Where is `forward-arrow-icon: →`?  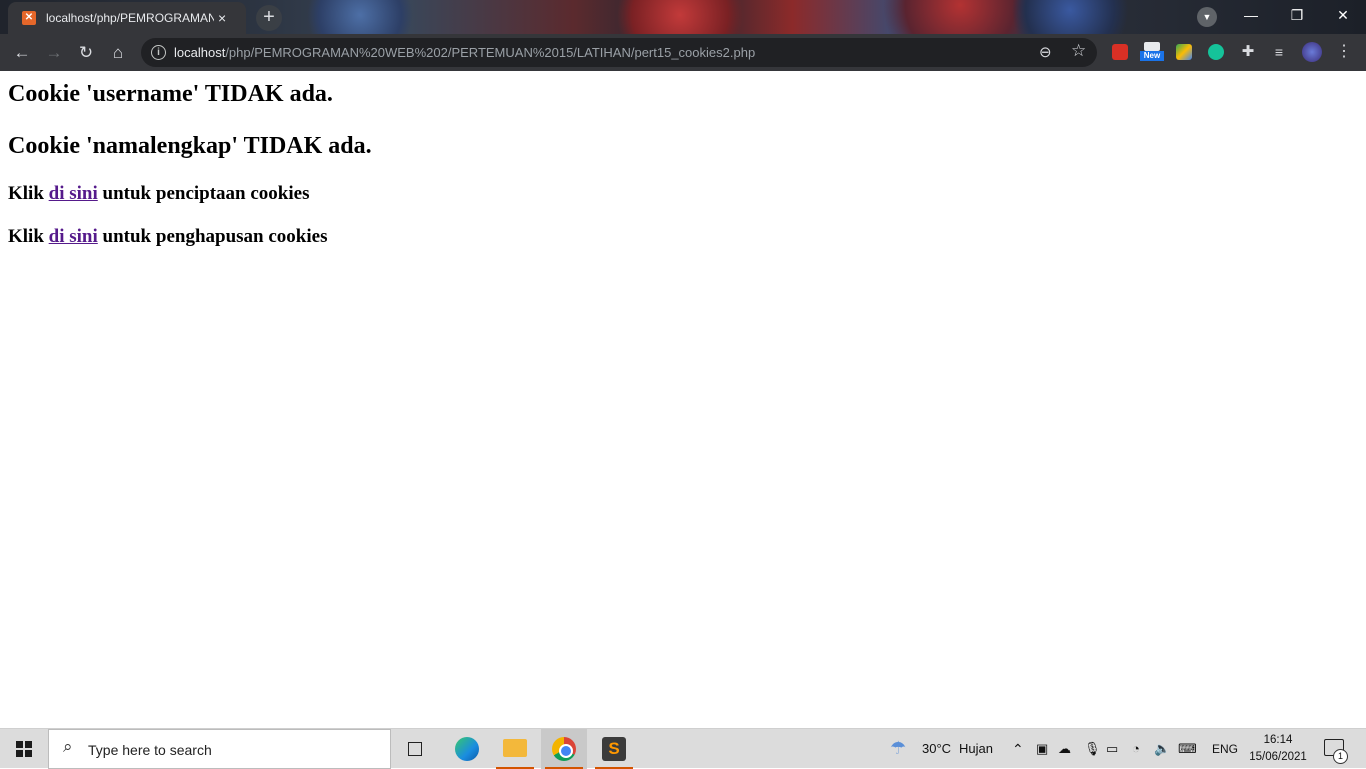
forward-arrow-icon: → is located at coordinates (54, 53).